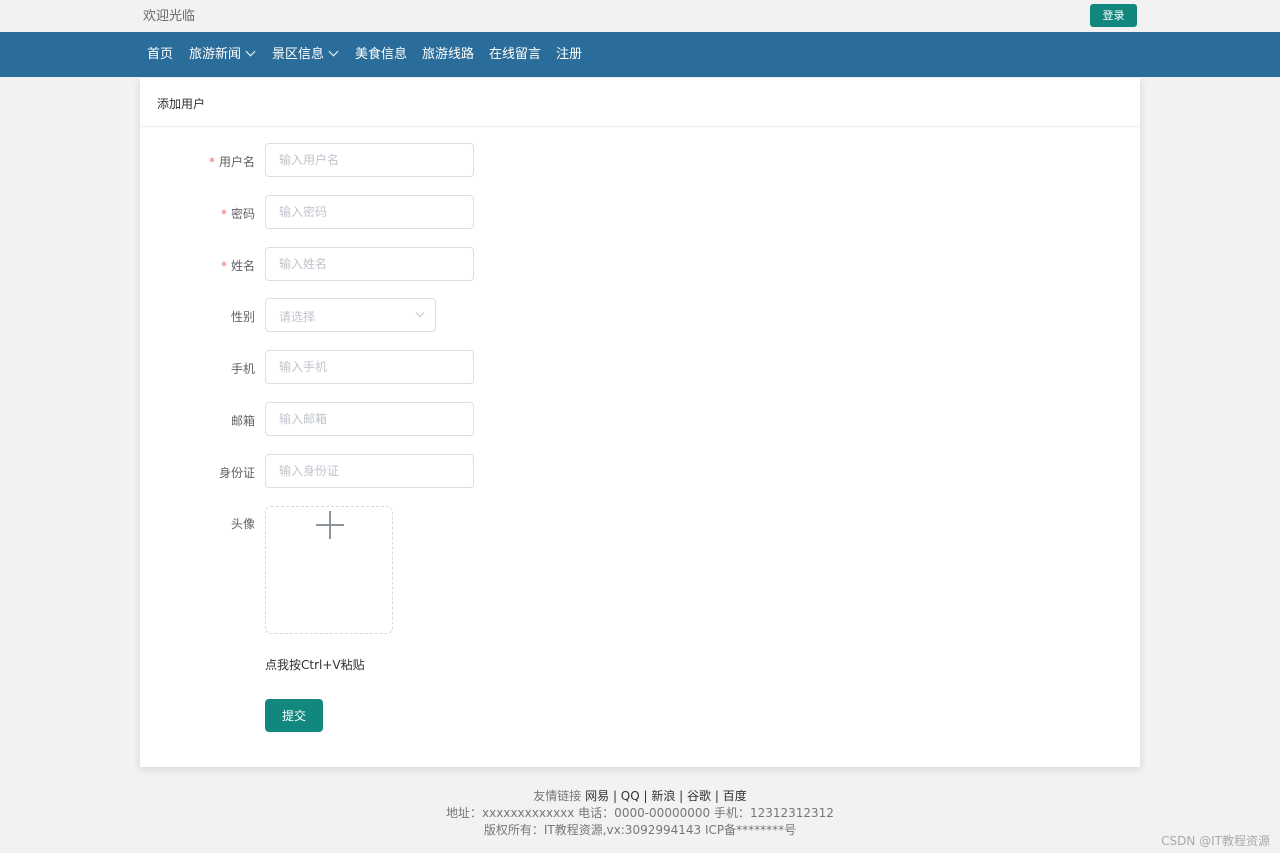 The width and height of the screenshot is (1280, 853). What do you see at coordinates (640, 102) in the screenshot?
I see `card-header: 添加用户` at bounding box center [640, 102].